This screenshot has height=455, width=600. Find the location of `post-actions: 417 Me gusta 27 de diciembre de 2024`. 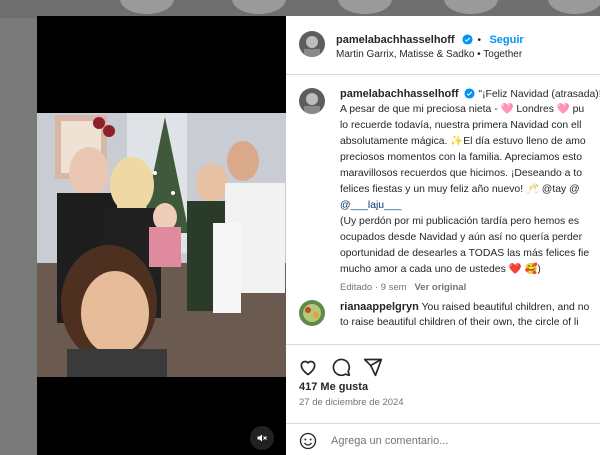

post-actions: 417 Me gusta 27 de diciembre de 2024 is located at coordinates (443, 397).